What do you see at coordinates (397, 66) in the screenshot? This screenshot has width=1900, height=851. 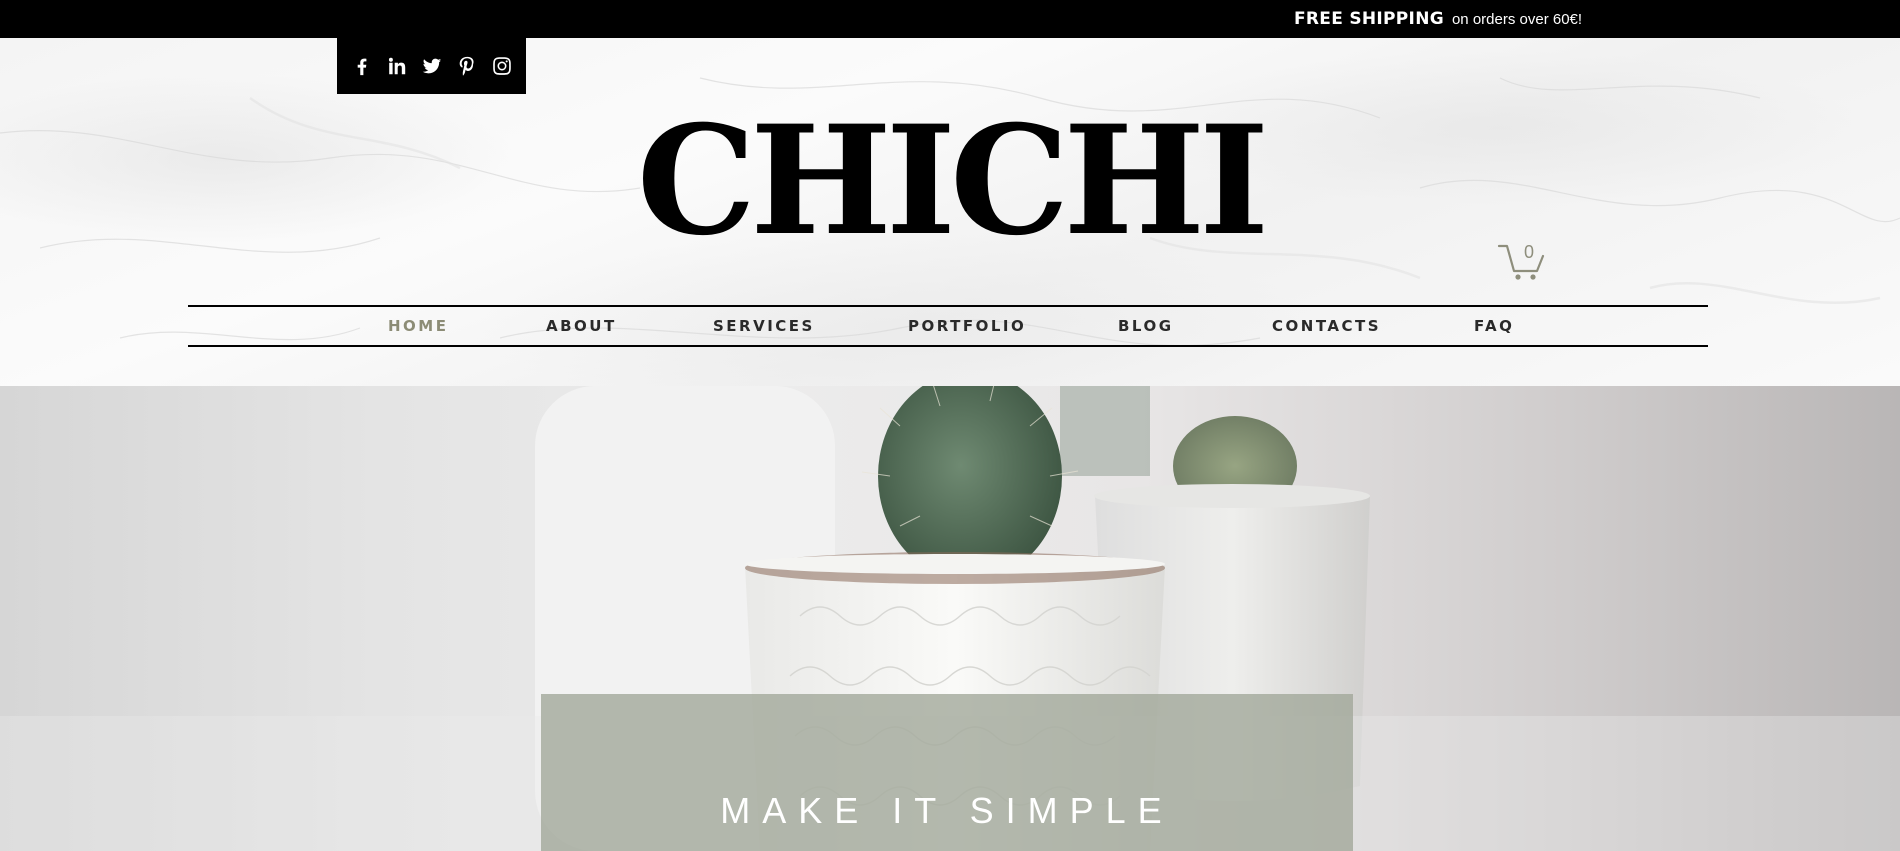 I see `linkedin-icon` at bounding box center [397, 66].